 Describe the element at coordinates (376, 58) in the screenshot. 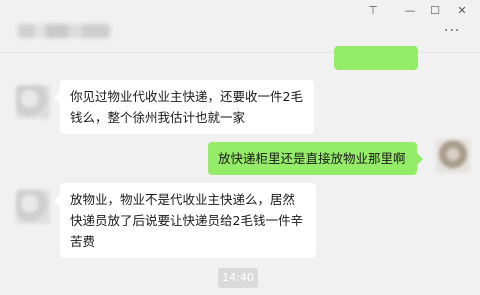

I see `previous-outgoing-bubble` at that location.